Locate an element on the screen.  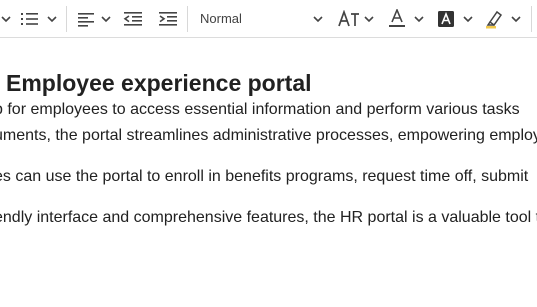
highlight-dropdown-button is located at coordinates (505, 18).